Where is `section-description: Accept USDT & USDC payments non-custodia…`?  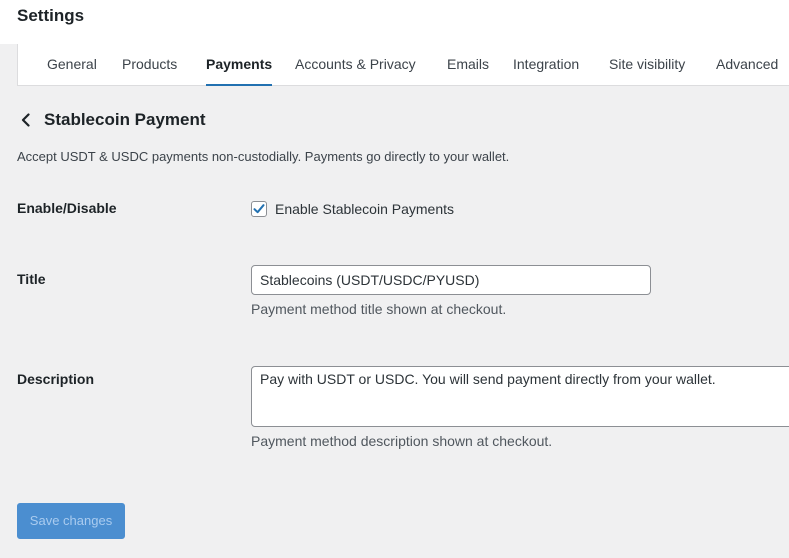 section-description: Accept USDT & USDC payments non-custodia… is located at coordinates (263, 156).